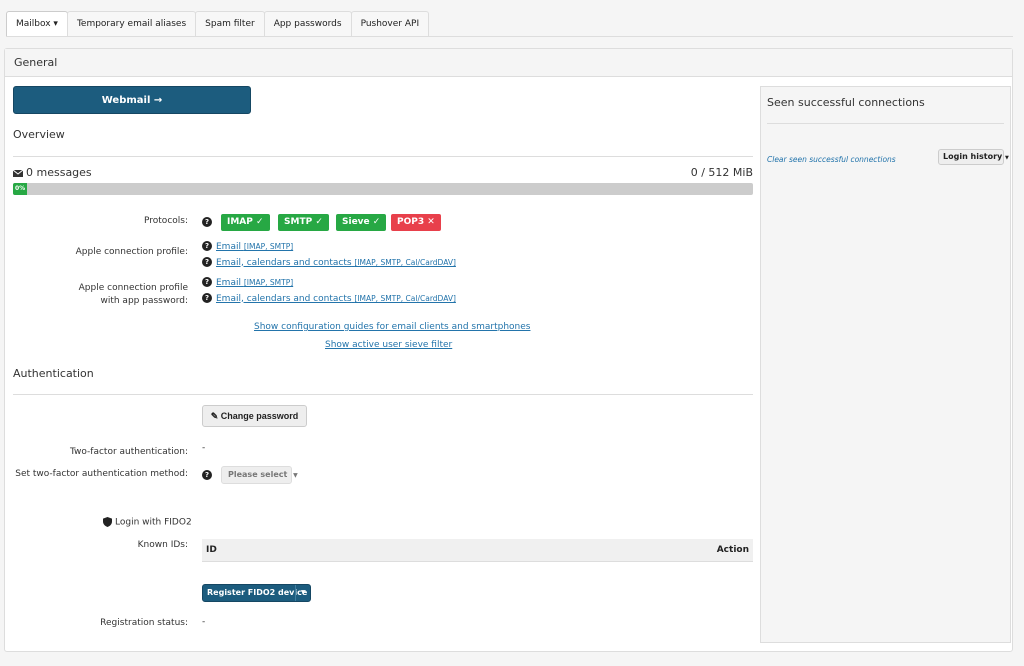  What do you see at coordinates (204, 448) in the screenshot?
I see `tfa-value: -` at bounding box center [204, 448].